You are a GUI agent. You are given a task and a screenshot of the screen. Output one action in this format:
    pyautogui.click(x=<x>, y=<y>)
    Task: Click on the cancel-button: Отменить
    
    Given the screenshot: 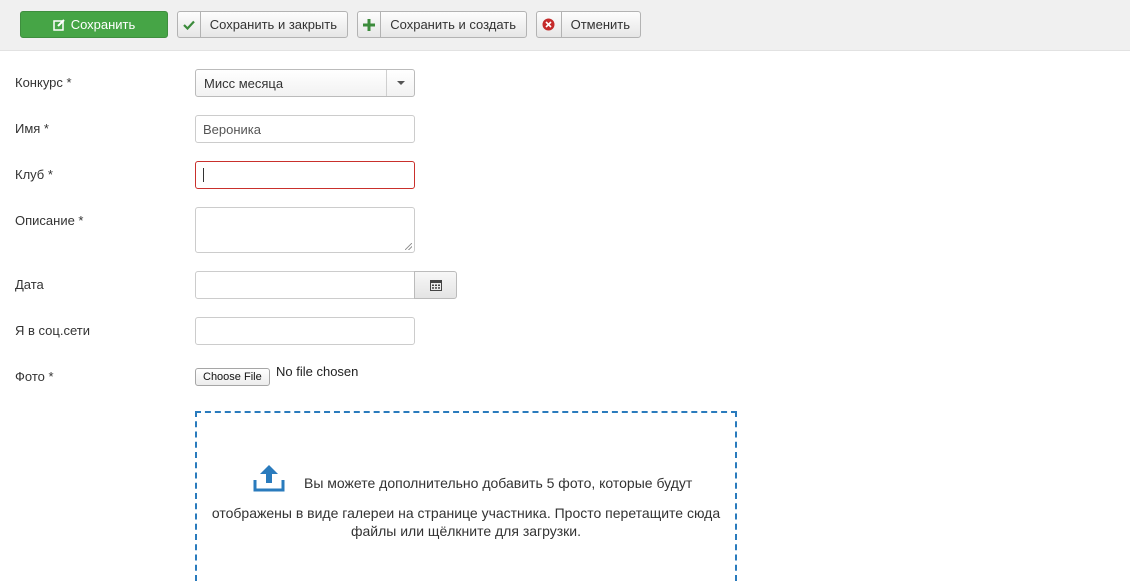 What is the action you would take?
    pyautogui.click(x=588, y=24)
    